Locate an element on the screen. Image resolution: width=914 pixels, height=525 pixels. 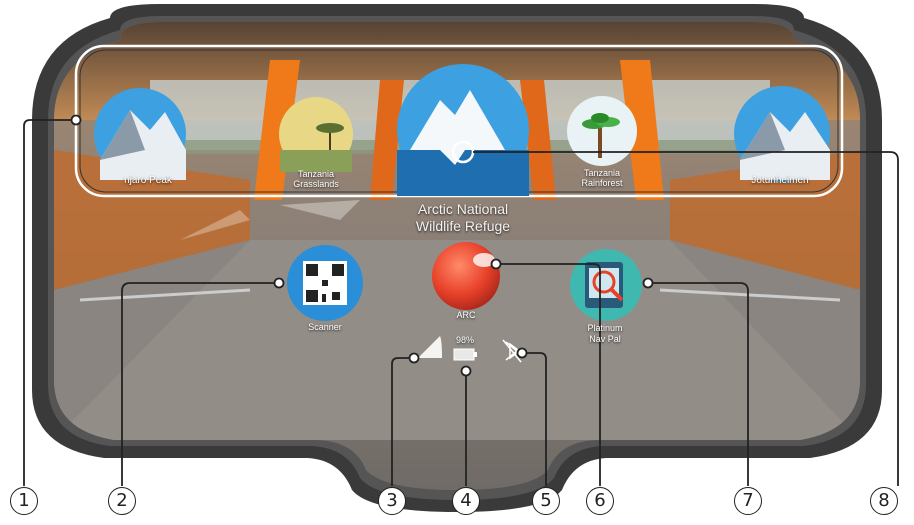
carousel-item-arctic is located at coordinates (463, 130).